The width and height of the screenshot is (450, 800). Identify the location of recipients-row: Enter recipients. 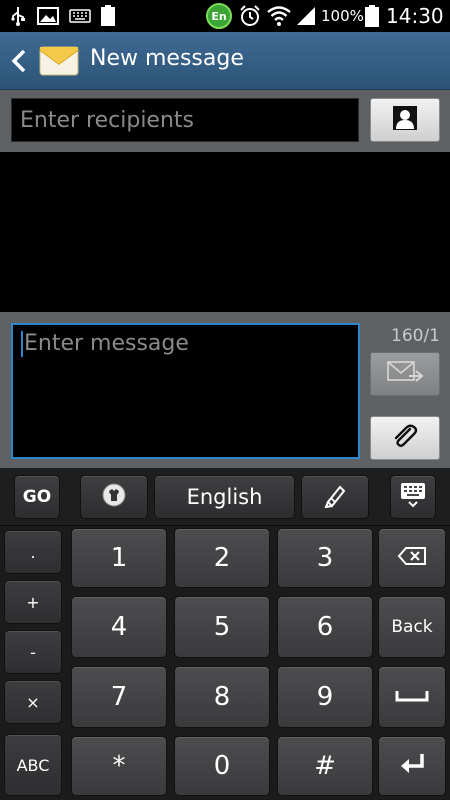
(225, 121).